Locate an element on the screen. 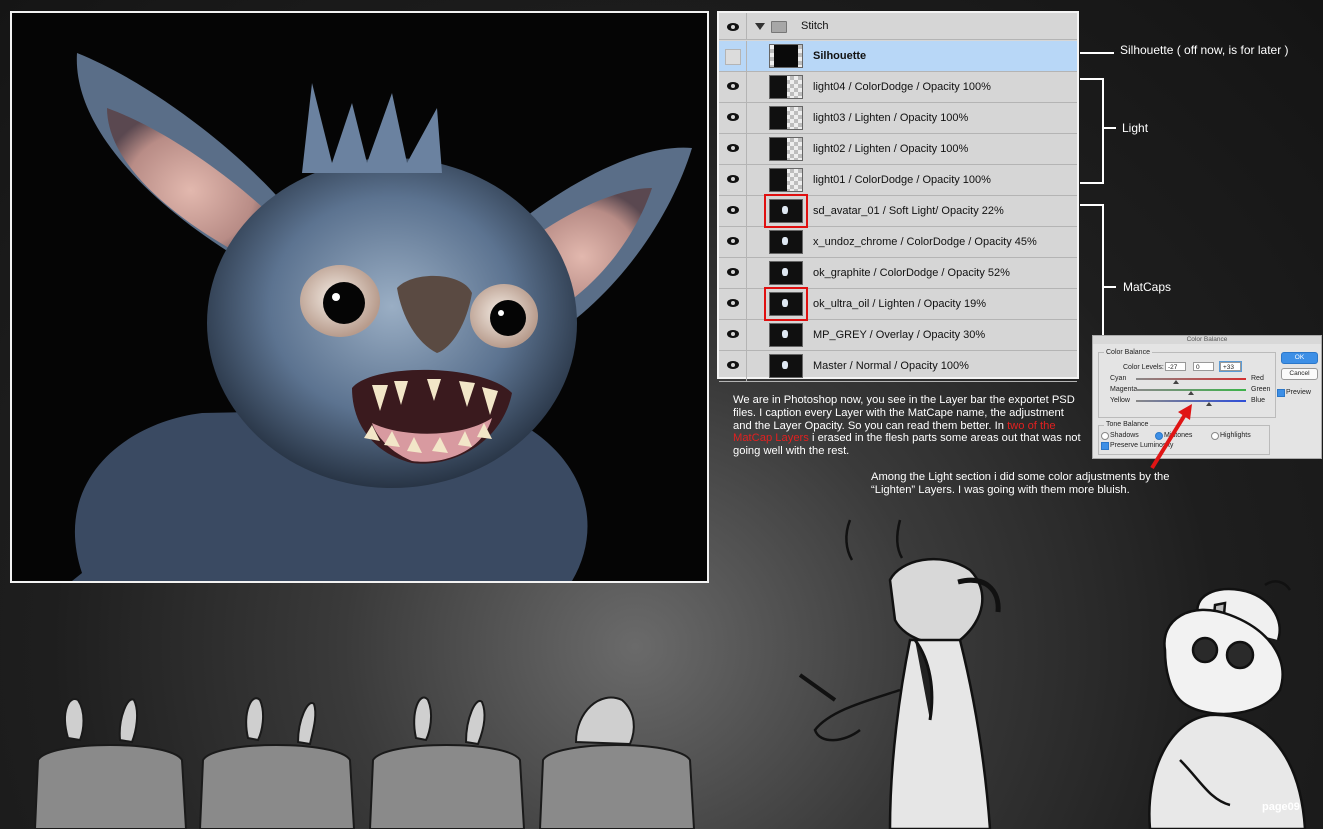 This screenshot has width=1323, height=829. bunny-ears is located at coordinates (349, 721).